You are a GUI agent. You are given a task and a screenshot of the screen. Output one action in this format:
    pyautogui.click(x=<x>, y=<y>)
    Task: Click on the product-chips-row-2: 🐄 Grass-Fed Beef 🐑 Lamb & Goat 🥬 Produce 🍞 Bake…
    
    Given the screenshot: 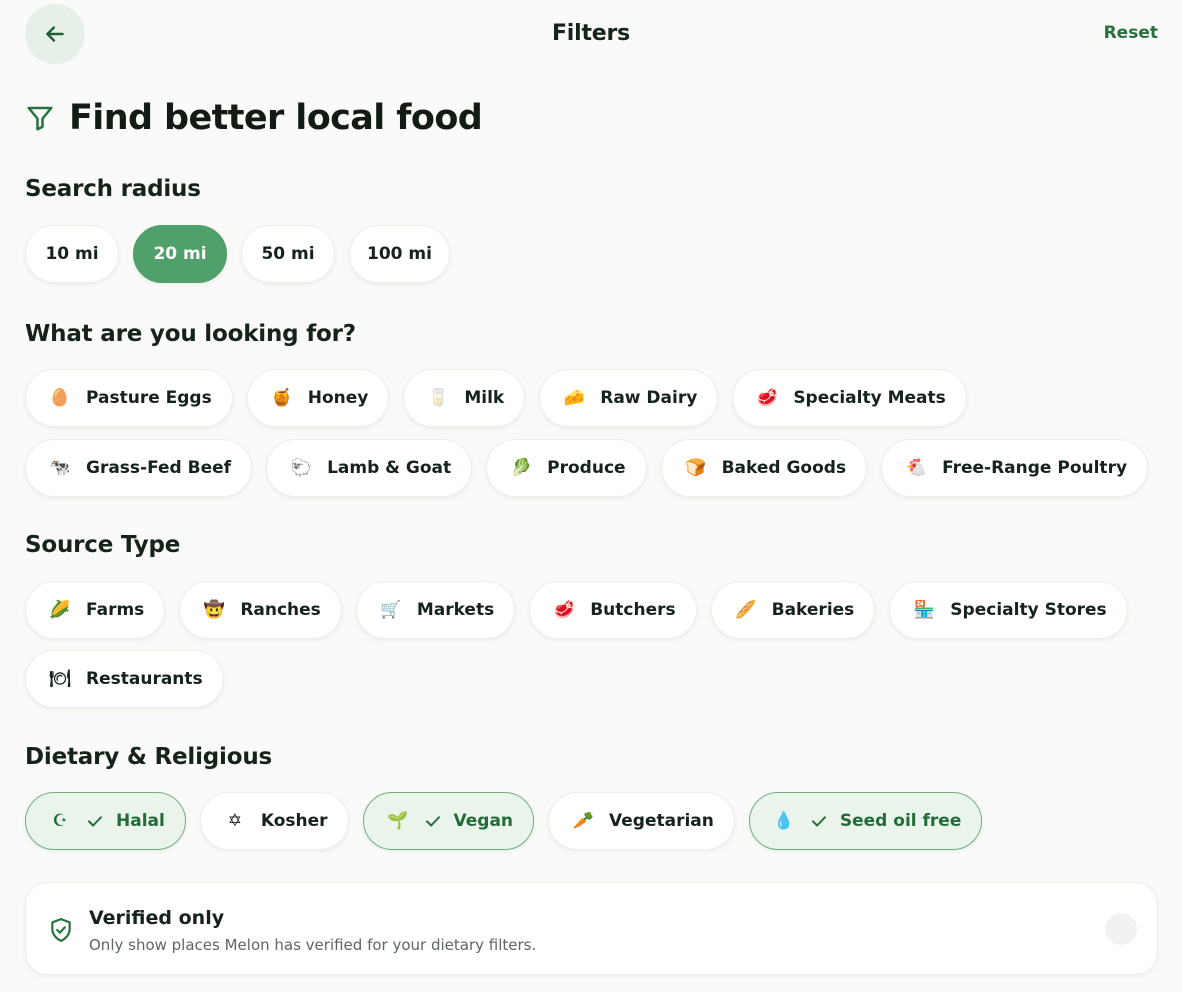 What is the action you would take?
    pyautogui.click(x=587, y=468)
    